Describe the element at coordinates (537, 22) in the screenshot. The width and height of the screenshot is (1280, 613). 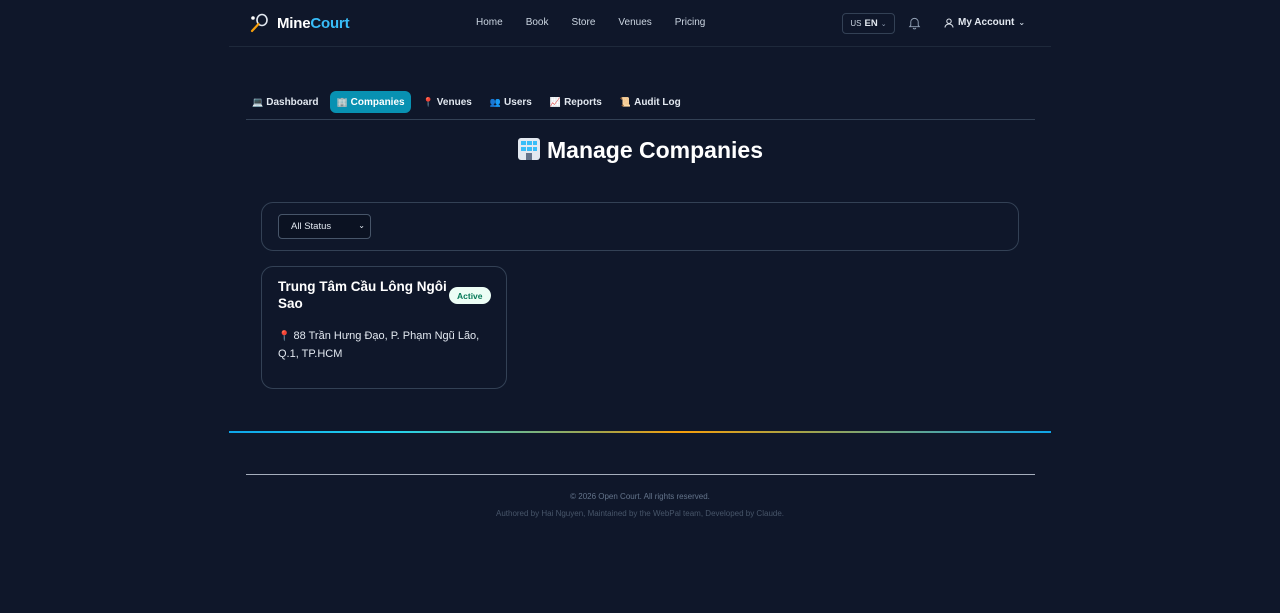
I see `nav-book: Book` at that location.